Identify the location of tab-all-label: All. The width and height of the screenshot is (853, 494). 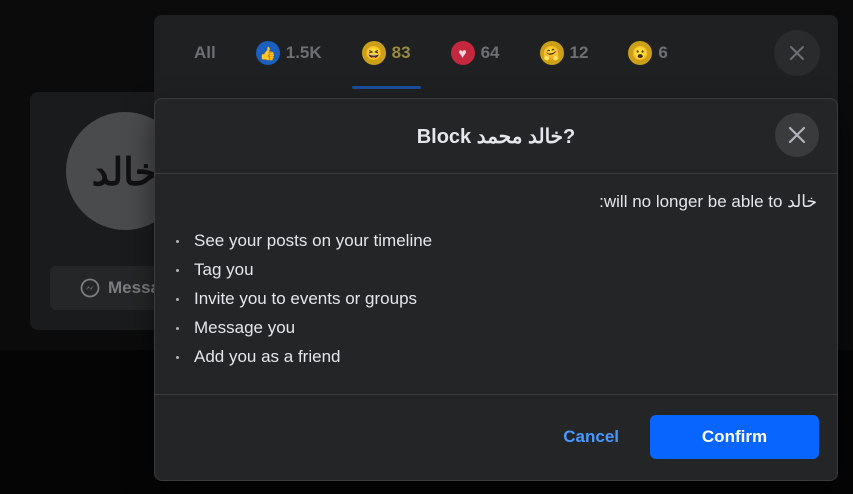
(205, 52).